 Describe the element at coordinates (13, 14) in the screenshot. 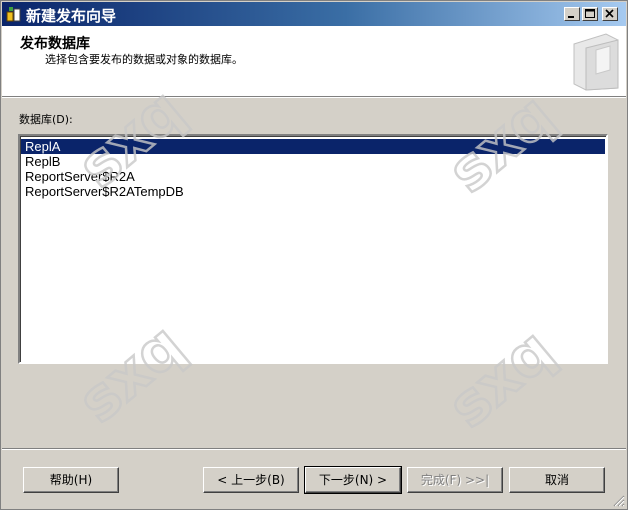

I see `wizard-app-icon` at that location.